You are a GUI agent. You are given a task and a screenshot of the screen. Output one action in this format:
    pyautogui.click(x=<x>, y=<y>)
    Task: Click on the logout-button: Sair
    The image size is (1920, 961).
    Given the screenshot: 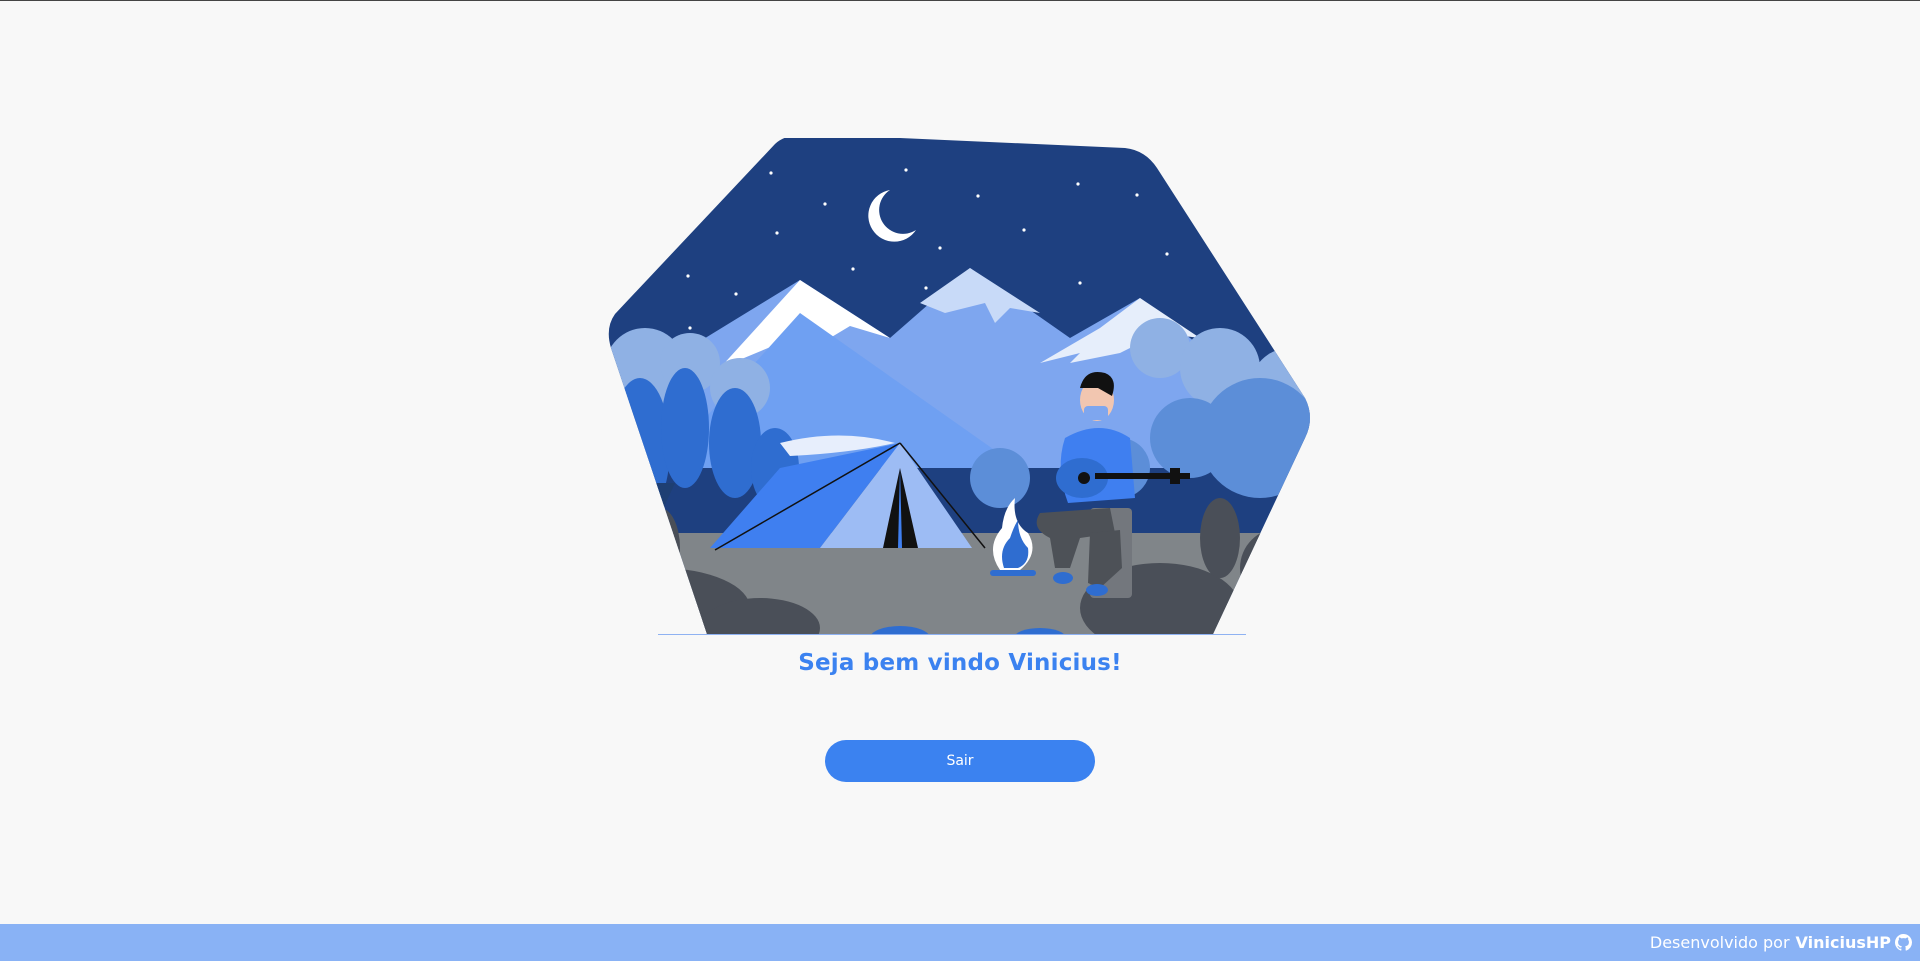 What is the action you would take?
    pyautogui.click(x=960, y=761)
    